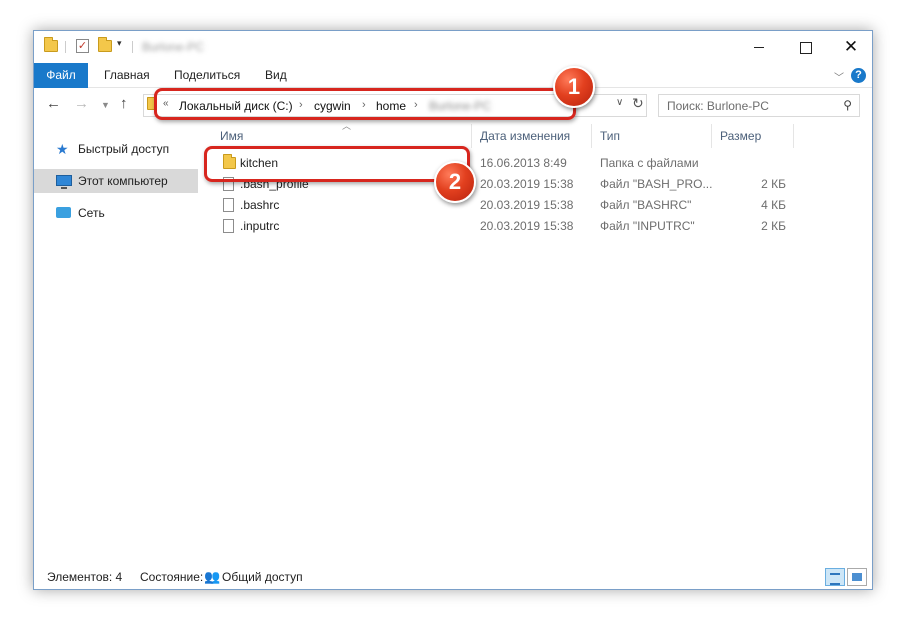 The image size is (905, 622). Describe the element at coordinates (847, 105) in the screenshot. I see `search-icon: ⚲` at that location.